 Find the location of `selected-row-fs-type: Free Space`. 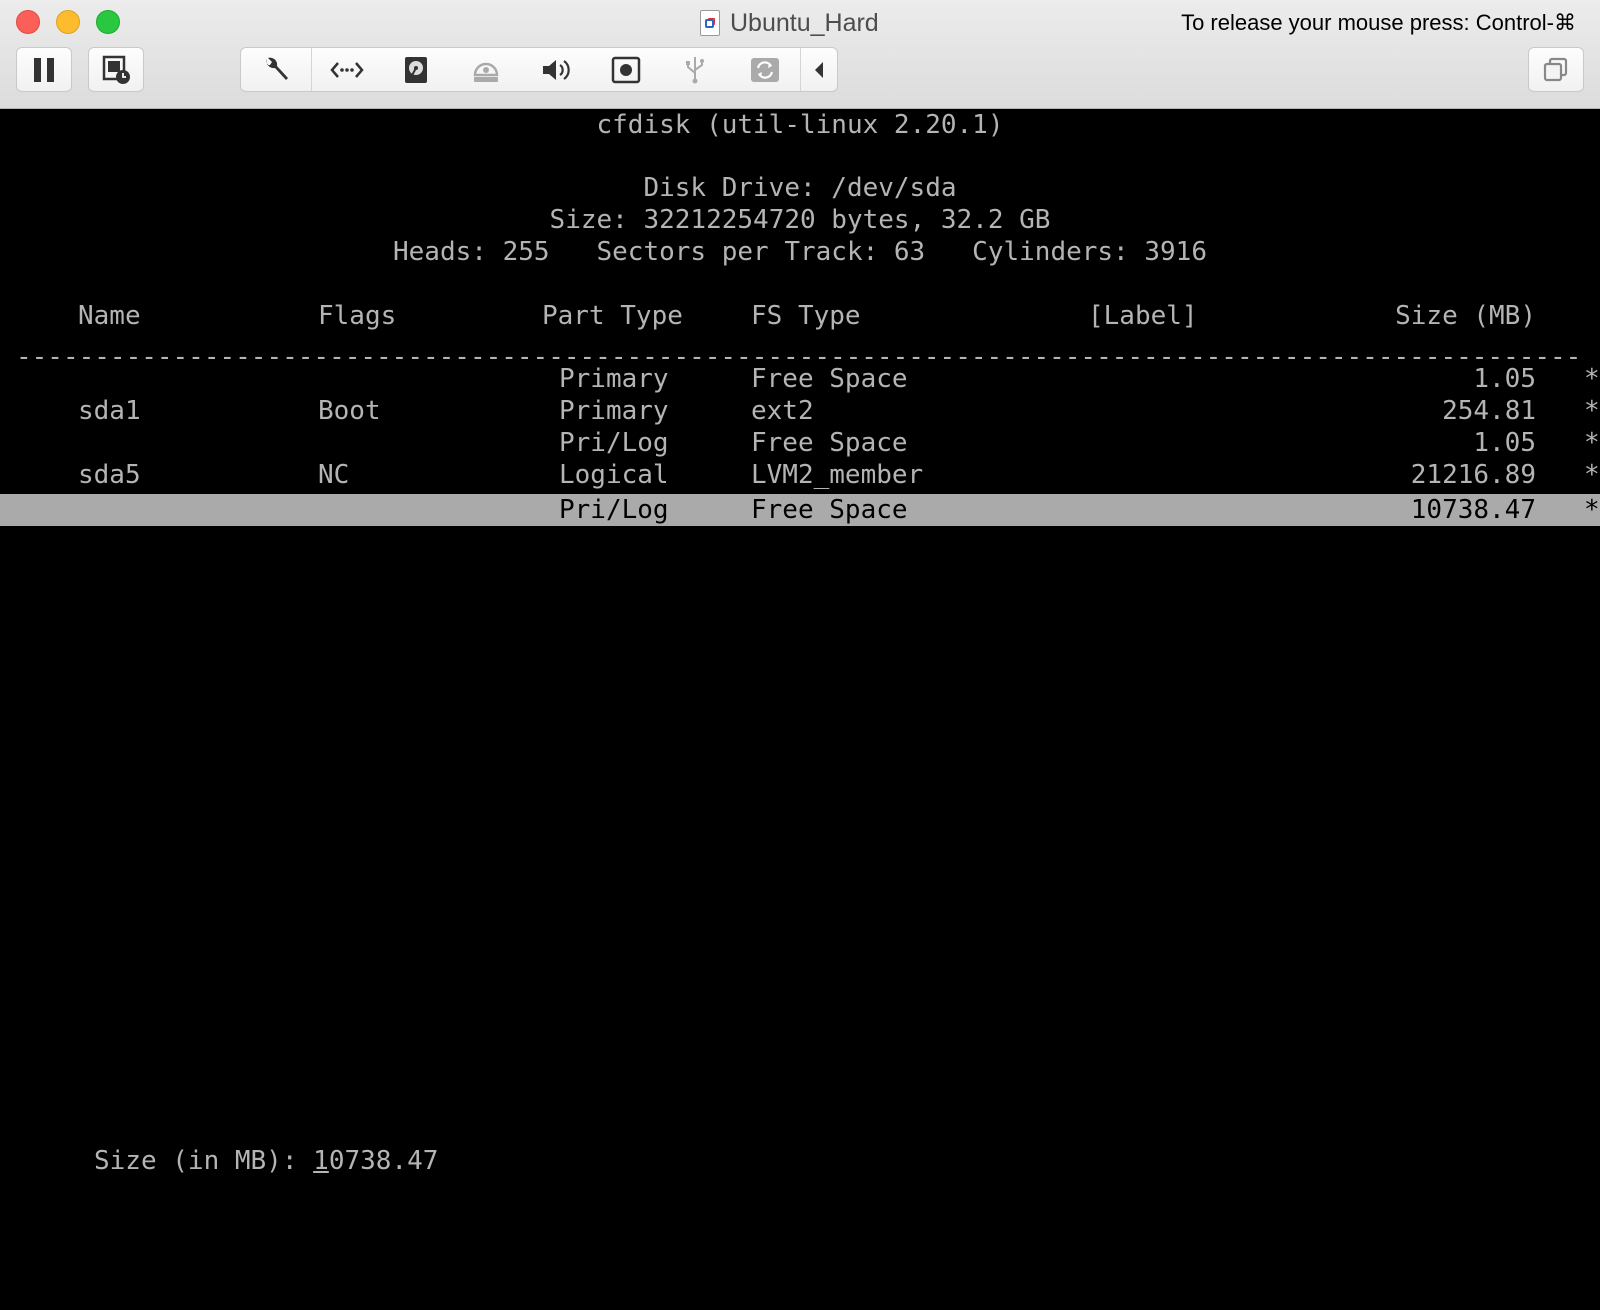

selected-row-fs-type: Free Space is located at coordinates (829, 510).